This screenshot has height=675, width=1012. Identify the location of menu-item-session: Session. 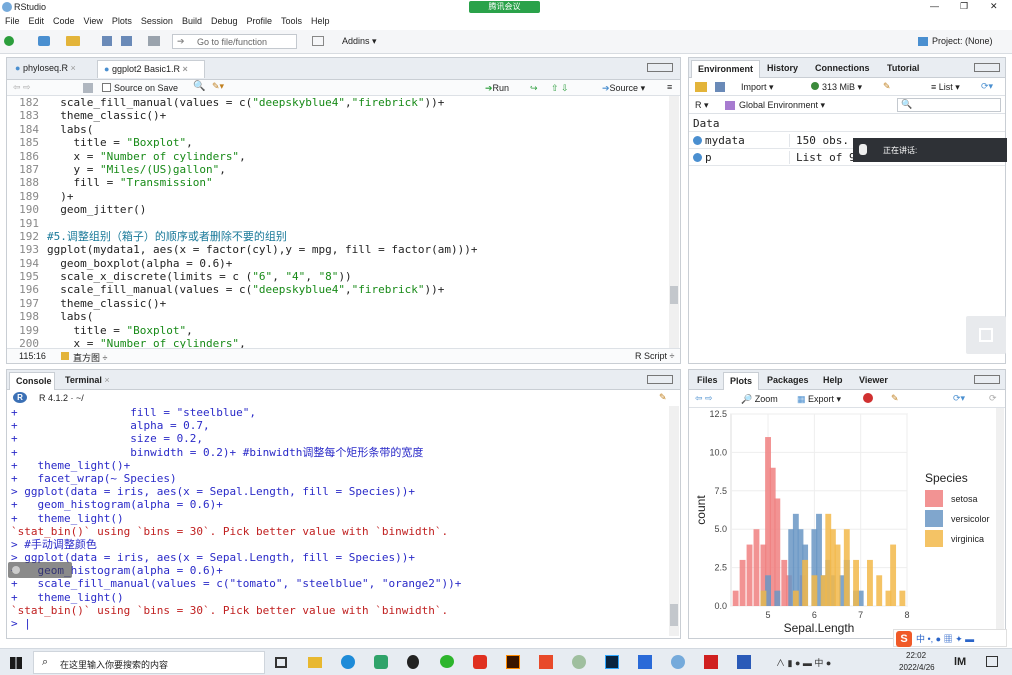
(157, 21).